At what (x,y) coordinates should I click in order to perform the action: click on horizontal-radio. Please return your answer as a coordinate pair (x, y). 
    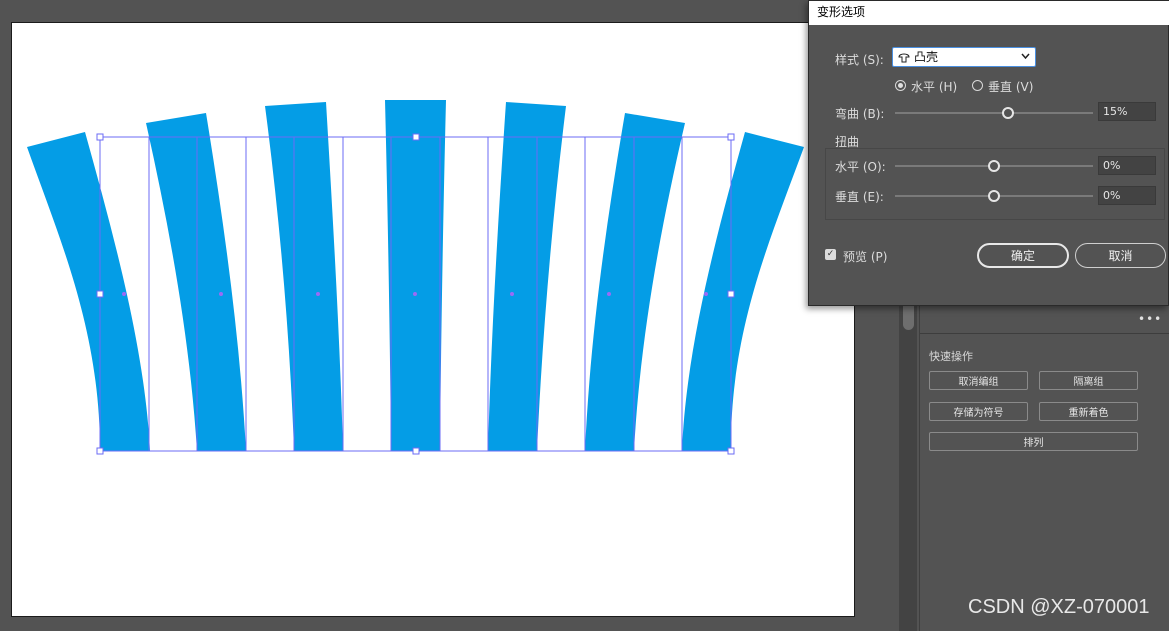
    Looking at the image, I should click on (900, 85).